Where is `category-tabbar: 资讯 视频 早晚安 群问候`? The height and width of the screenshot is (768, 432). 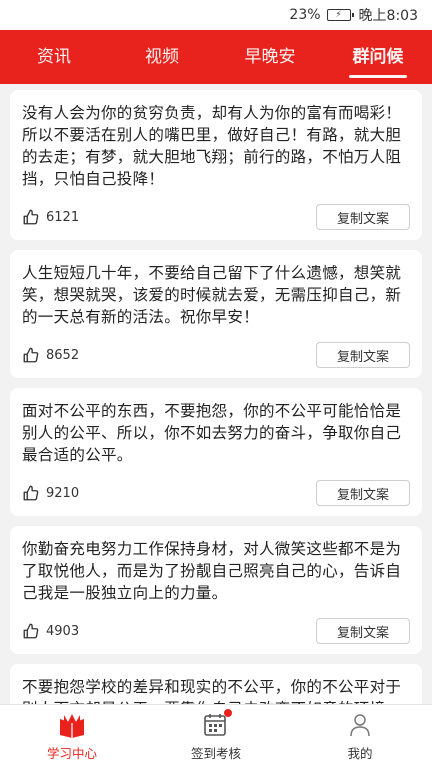
category-tabbar: 资讯 视频 早晚安 群问候 is located at coordinates (216, 57).